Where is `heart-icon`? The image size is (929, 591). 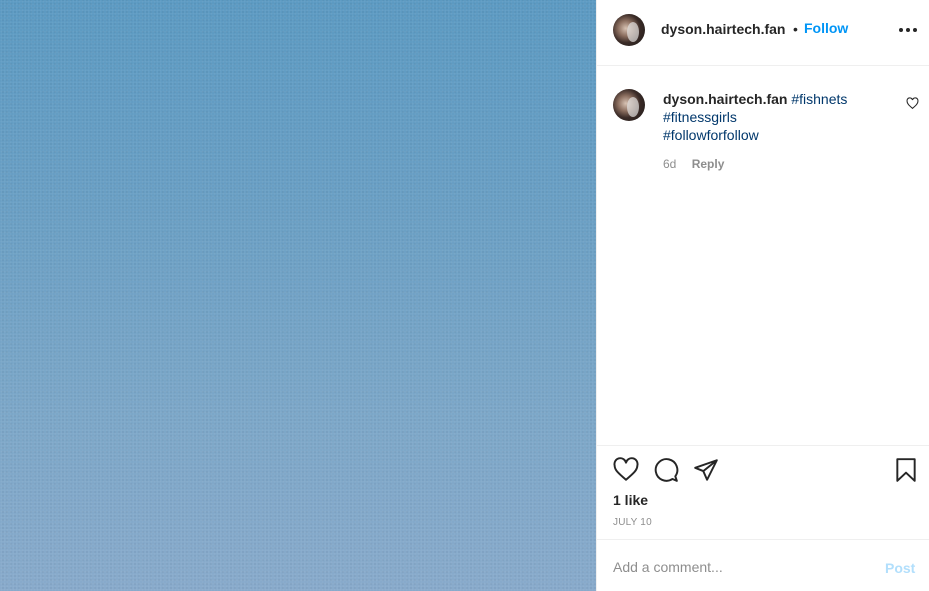 heart-icon is located at coordinates (626, 470).